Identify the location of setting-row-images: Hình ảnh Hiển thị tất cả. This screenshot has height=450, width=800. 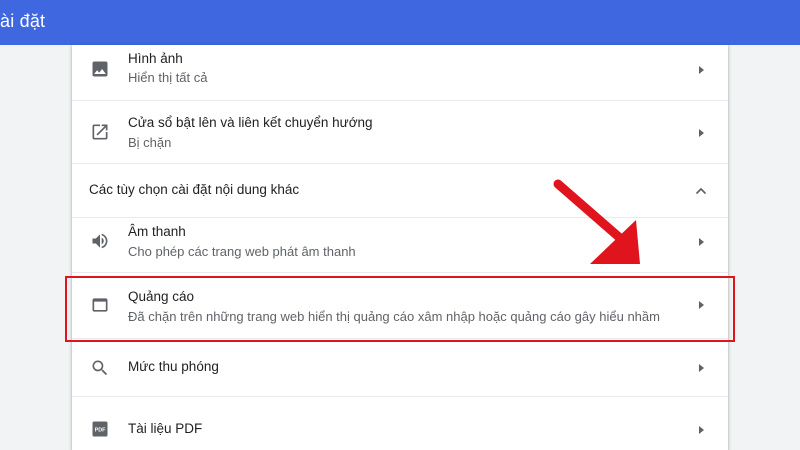
(400, 72).